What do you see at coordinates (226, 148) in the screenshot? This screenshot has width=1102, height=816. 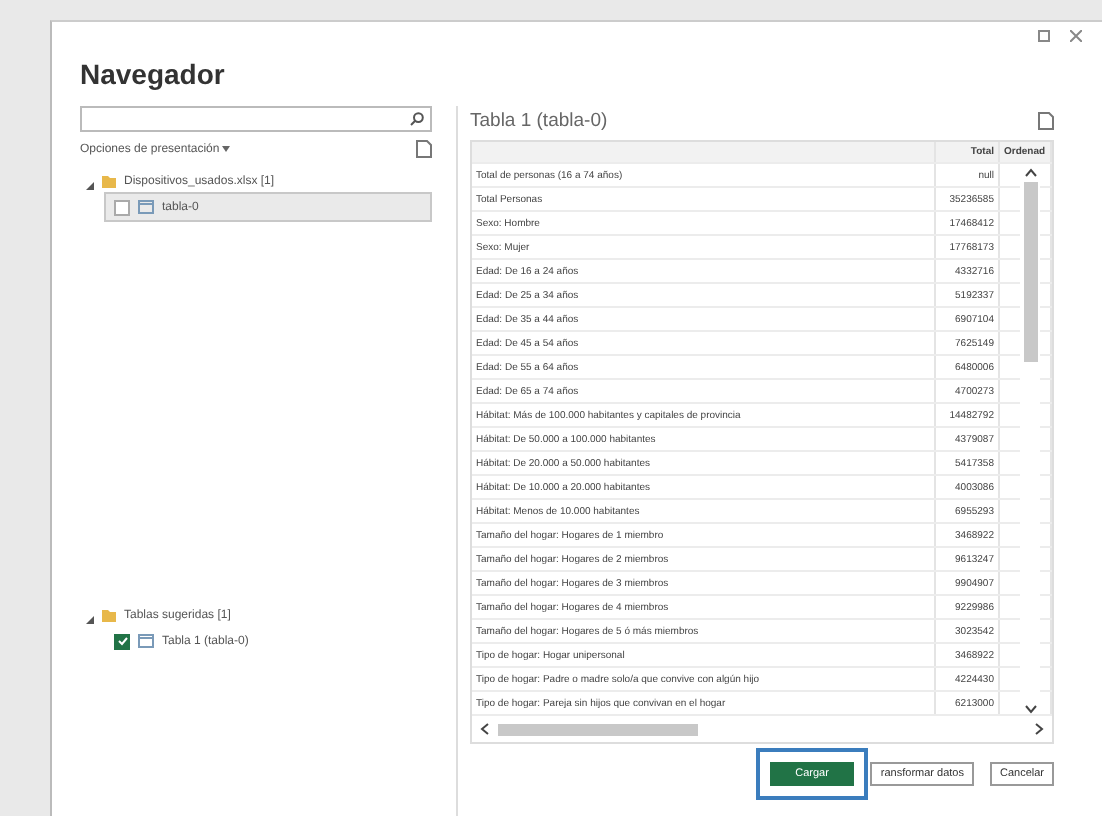 I see `caret-icon` at bounding box center [226, 148].